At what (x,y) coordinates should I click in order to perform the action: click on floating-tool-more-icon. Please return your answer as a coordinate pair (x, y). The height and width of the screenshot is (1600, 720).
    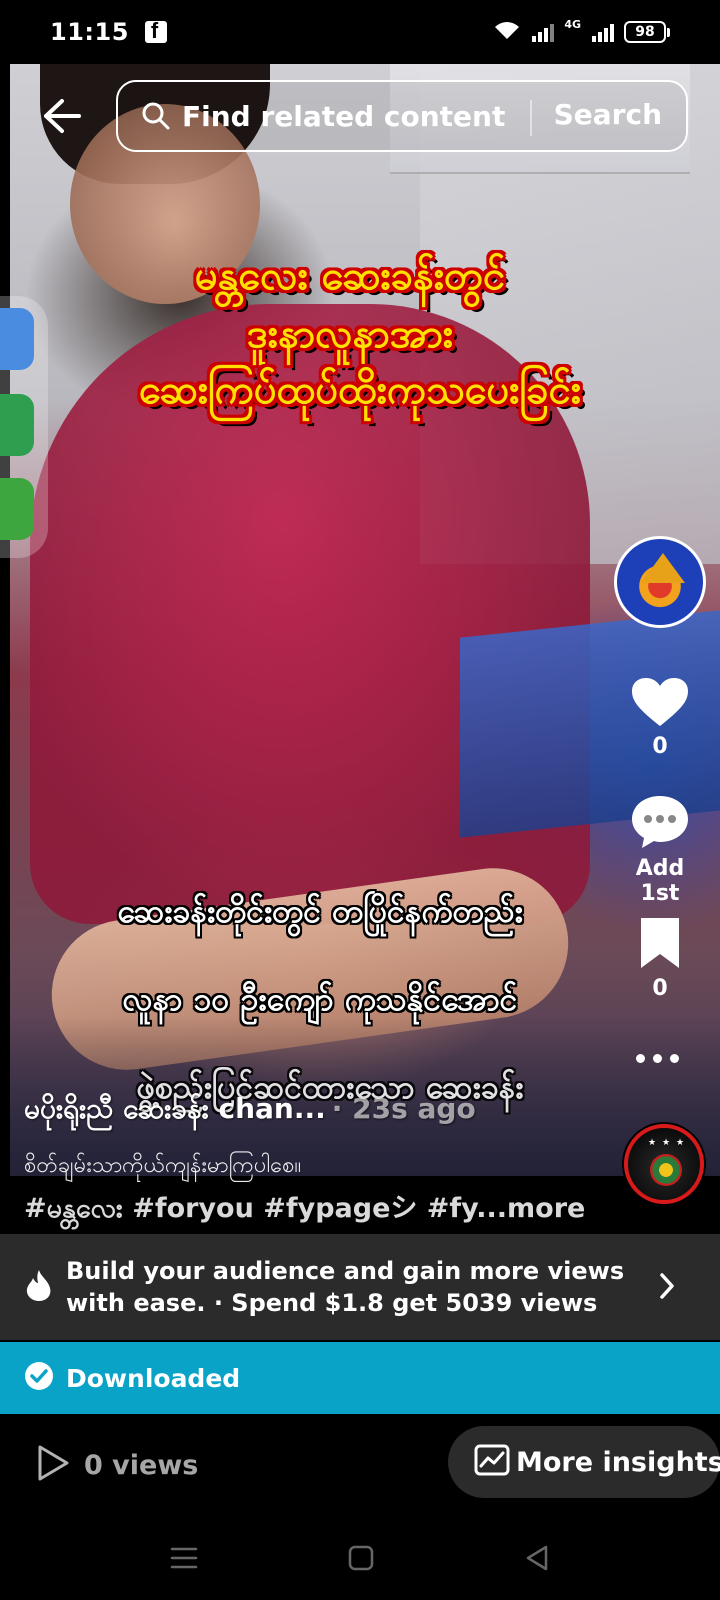
    Looking at the image, I should click on (17, 509).